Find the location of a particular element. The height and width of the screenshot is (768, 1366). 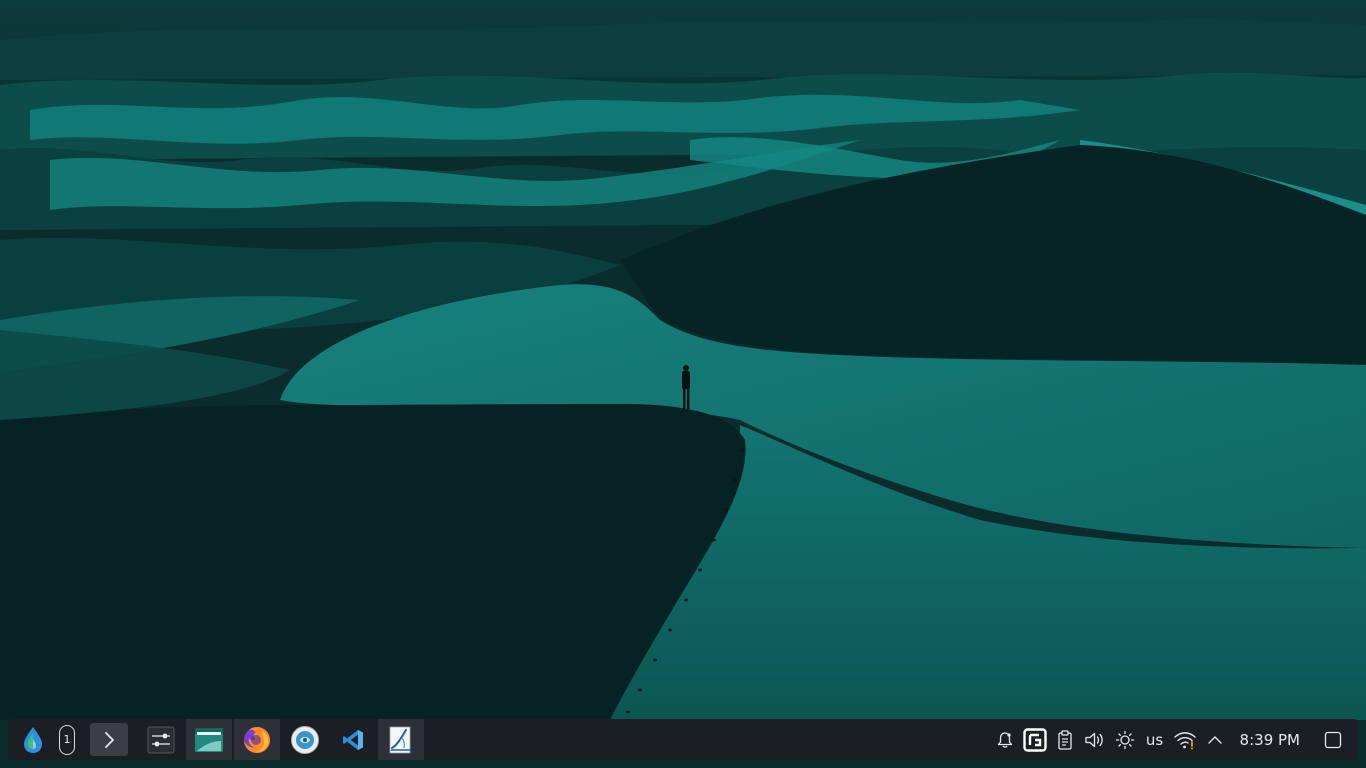

volume-button is located at coordinates (1095, 739).